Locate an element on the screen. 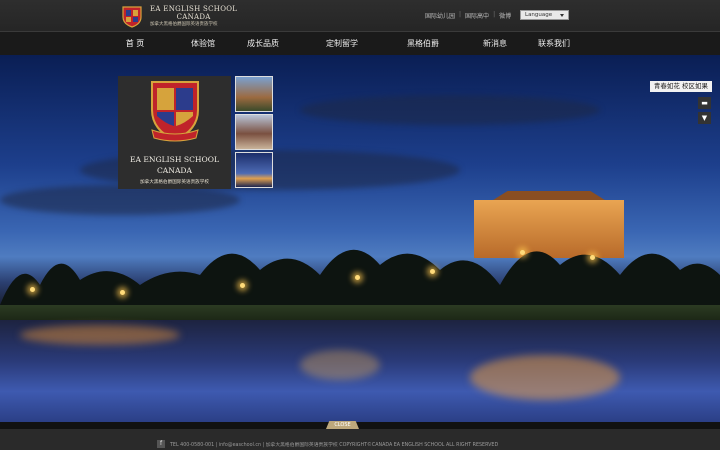  logo-name-line2: CANADA is located at coordinates (193, 16).